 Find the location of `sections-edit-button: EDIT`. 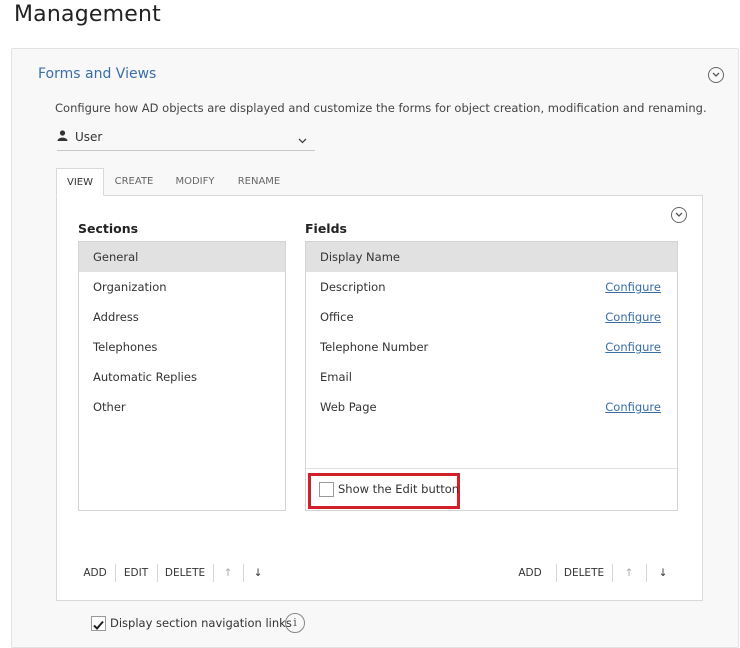

sections-edit-button: EDIT is located at coordinates (136, 573).